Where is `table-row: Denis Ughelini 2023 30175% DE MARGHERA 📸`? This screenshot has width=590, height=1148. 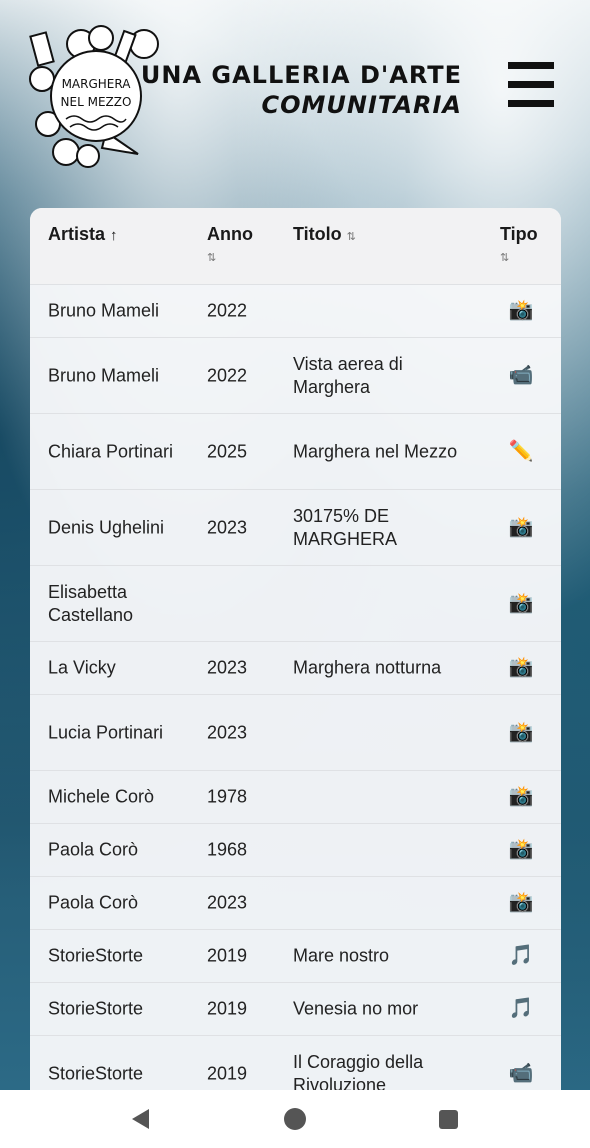
table-row: Denis Ughelini 2023 30175% DE MARGHERA 📸 is located at coordinates (295, 528).